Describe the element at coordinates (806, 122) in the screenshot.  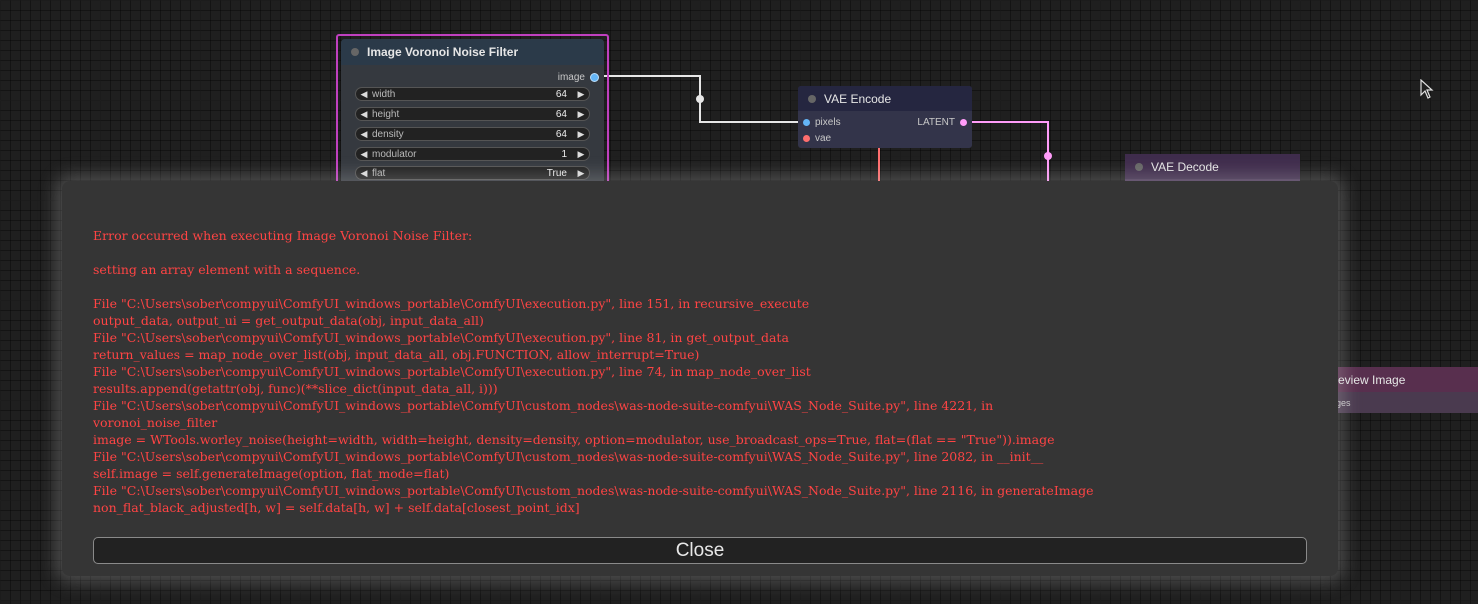
I see `pixels-input-port` at that location.